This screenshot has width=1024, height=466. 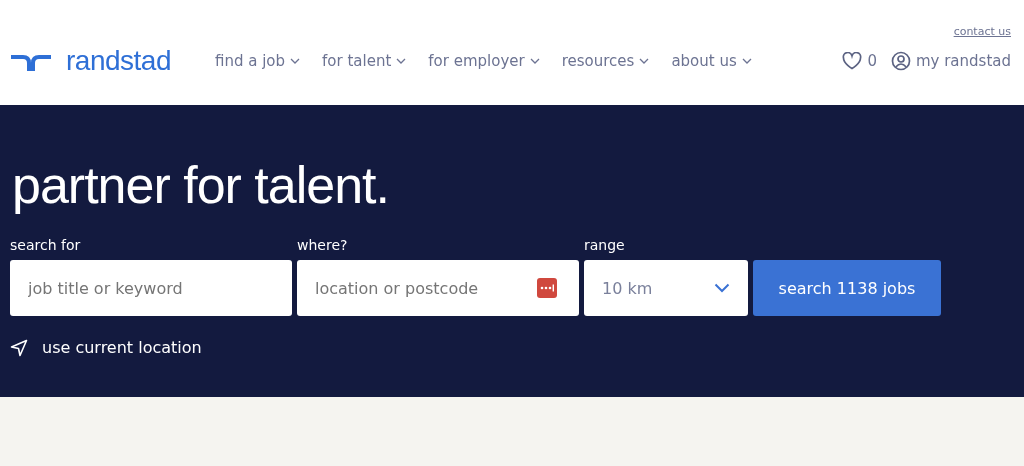 I want to click on search-button: search 1138 jobs, so click(x=847, y=288).